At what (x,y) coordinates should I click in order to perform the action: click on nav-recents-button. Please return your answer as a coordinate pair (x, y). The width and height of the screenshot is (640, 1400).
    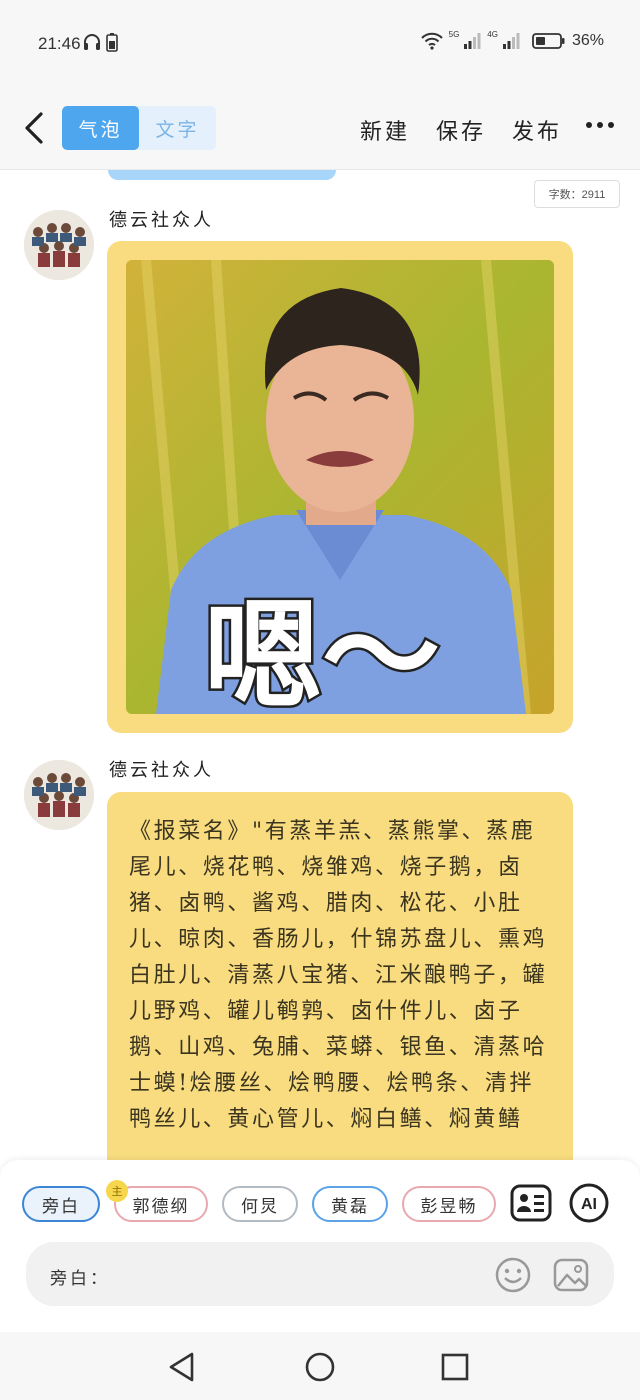
    Looking at the image, I should click on (455, 1367).